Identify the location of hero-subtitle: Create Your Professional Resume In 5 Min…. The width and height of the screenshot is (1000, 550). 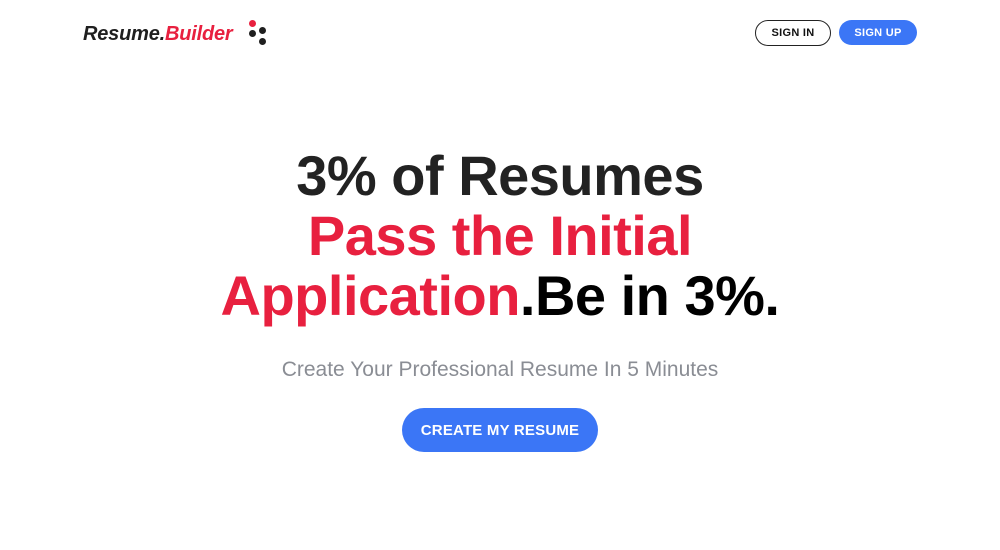
(500, 369).